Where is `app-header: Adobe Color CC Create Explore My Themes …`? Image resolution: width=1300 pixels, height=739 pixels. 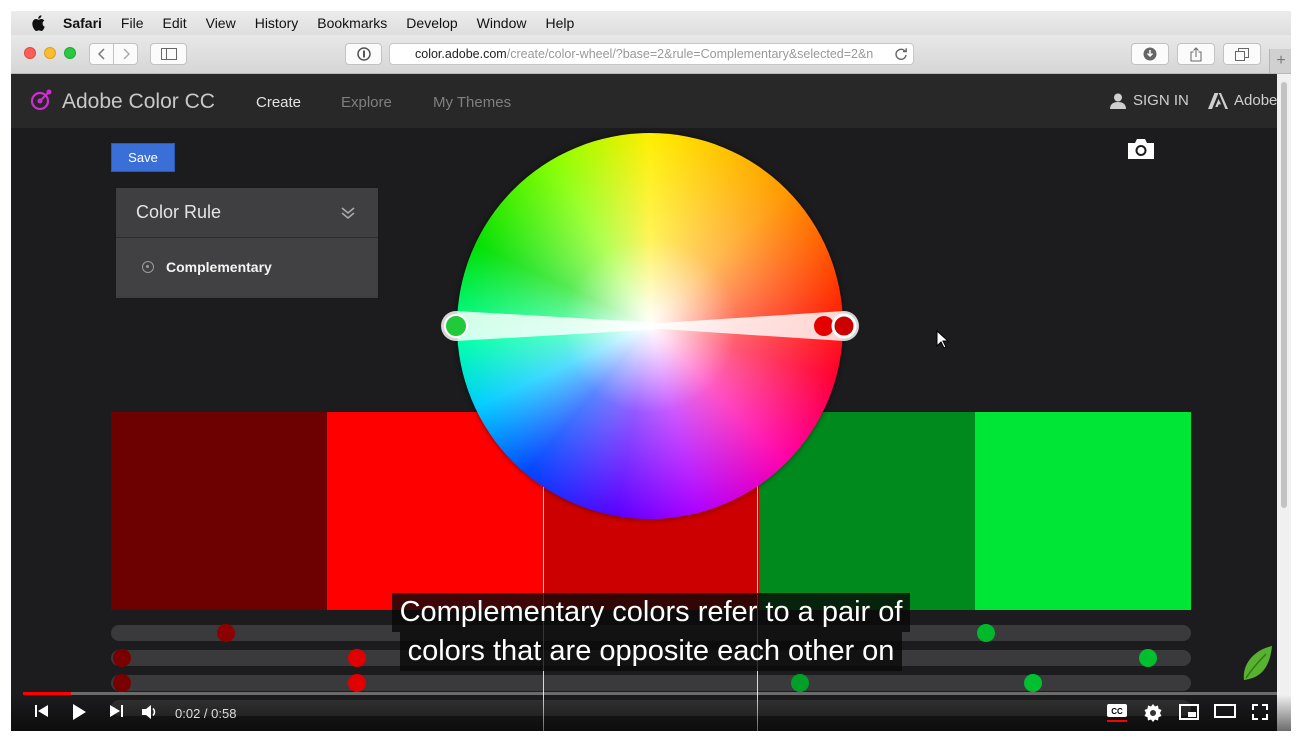
app-header: Adobe Color CC Create Explore My Themes … is located at coordinates (644, 101).